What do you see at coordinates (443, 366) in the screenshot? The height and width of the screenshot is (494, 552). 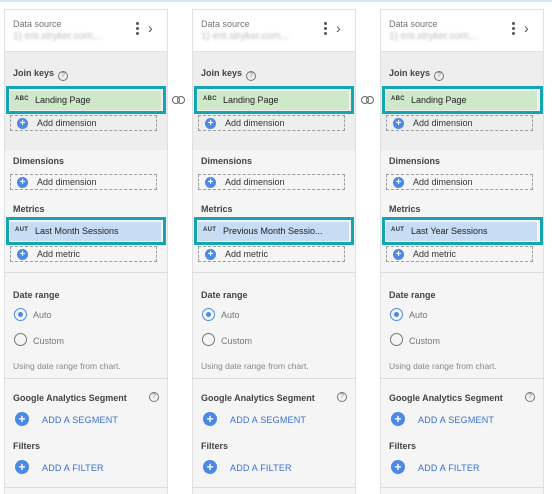 I see `date-range-note: Using date range from chart.` at bounding box center [443, 366].